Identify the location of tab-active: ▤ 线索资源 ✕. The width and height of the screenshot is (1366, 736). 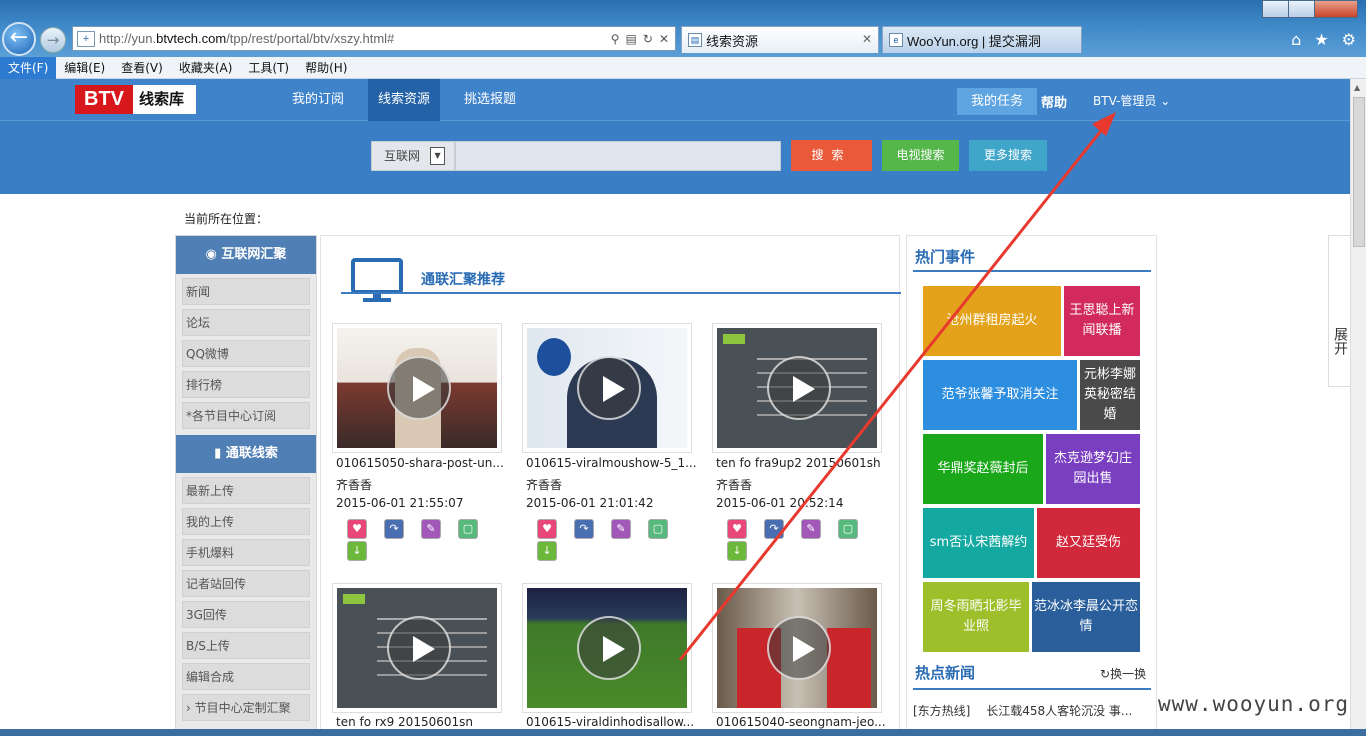
(780, 39).